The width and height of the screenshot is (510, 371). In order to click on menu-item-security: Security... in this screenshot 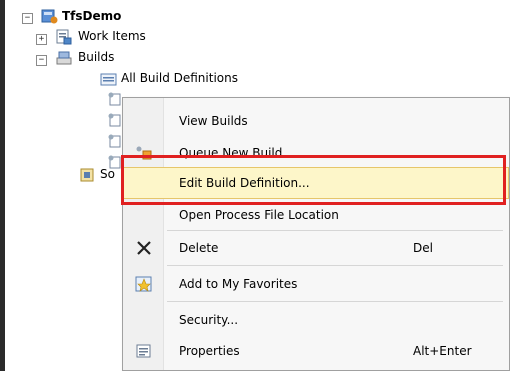, I will do `click(316, 320)`.